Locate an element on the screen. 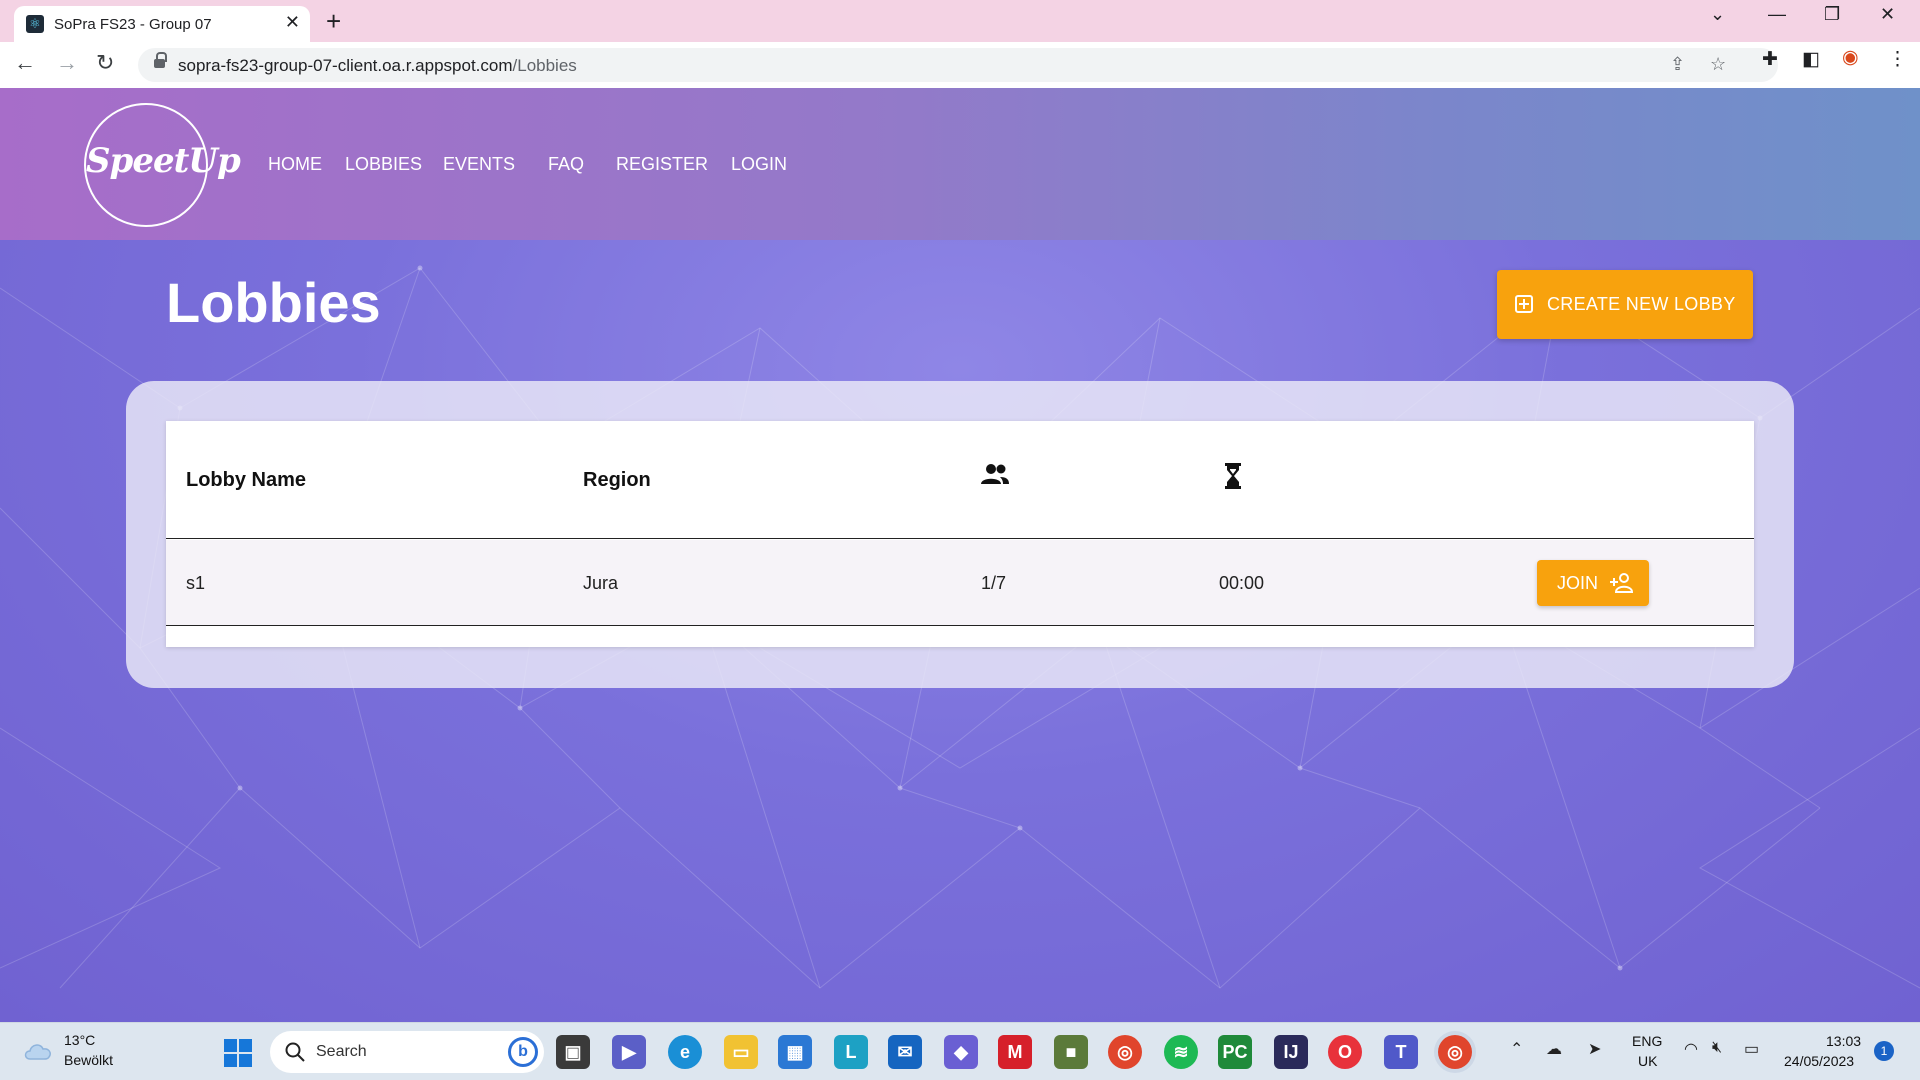 Image resolution: width=1920 pixels, height=1080 pixels. share-icon: ⇪ is located at coordinates (1677, 64).